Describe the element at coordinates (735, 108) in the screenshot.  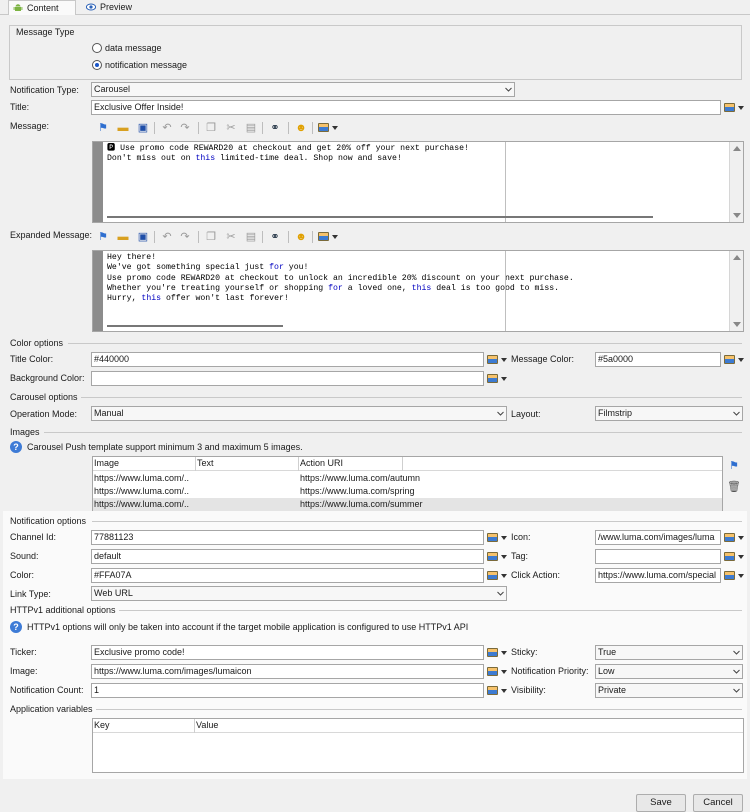
I see `title-personalization-button` at that location.